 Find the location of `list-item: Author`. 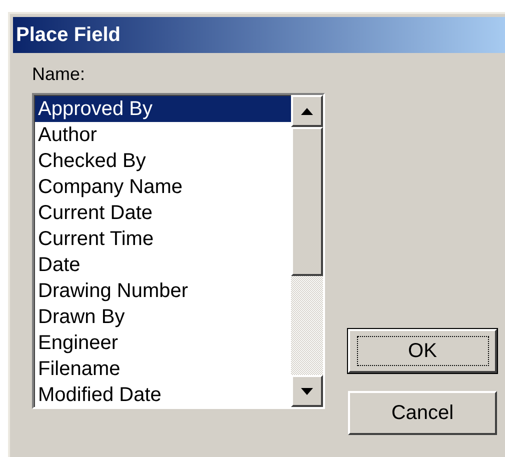

list-item: Author is located at coordinates (163, 135).